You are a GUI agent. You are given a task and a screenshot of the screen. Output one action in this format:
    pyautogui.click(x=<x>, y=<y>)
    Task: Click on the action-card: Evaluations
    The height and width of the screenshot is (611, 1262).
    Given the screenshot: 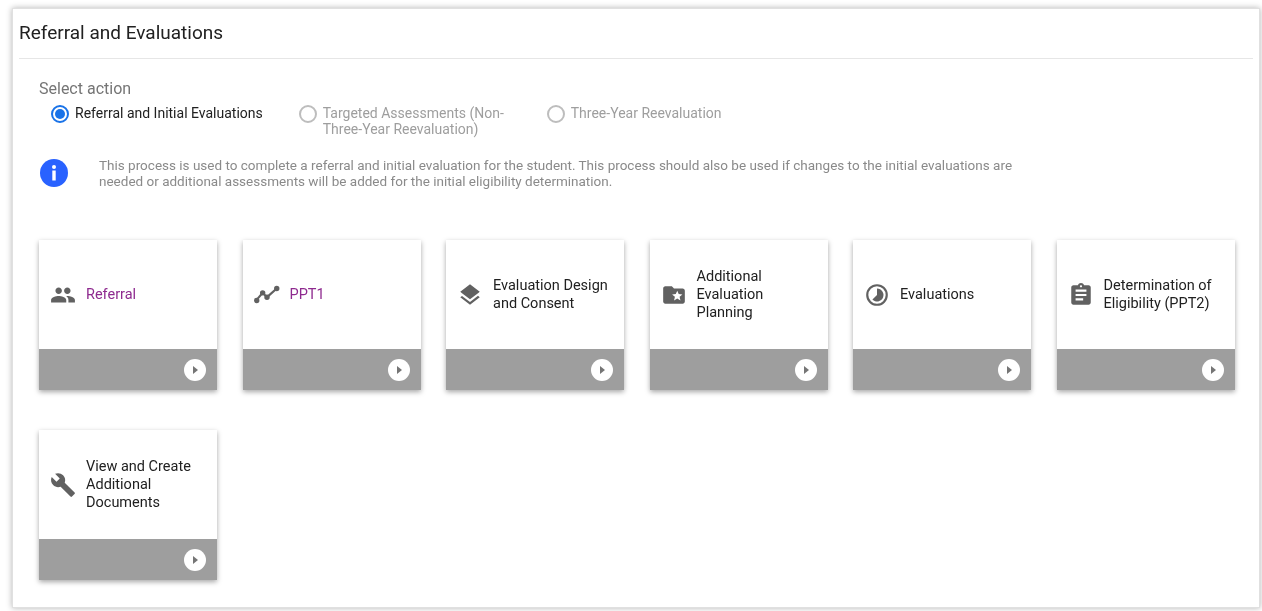 What is the action you would take?
    pyautogui.click(x=942, y=315)
    